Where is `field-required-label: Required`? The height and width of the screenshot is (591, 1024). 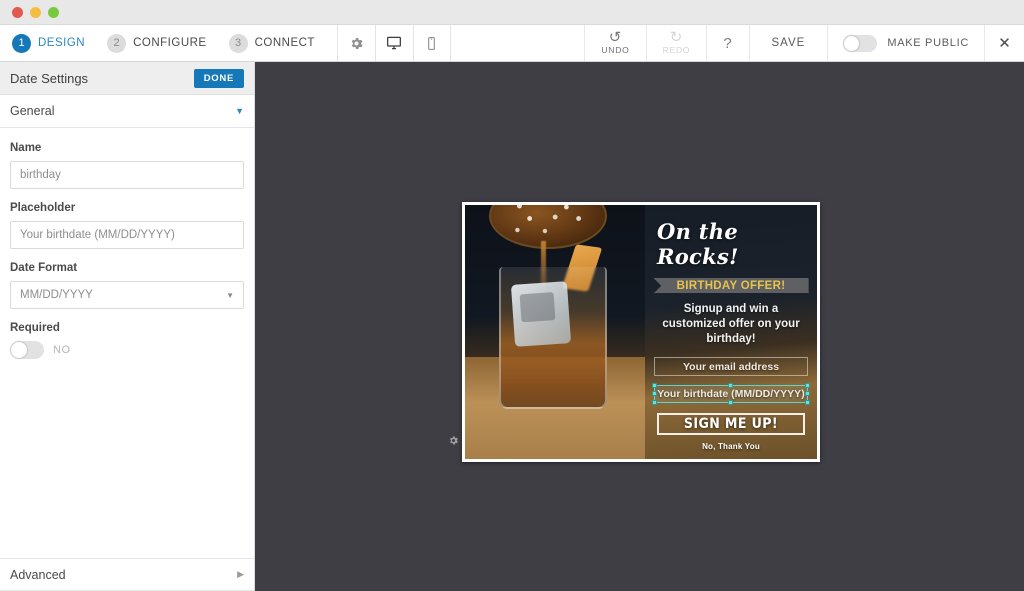 field-required-label: Required is located at coordinates (35, 328).